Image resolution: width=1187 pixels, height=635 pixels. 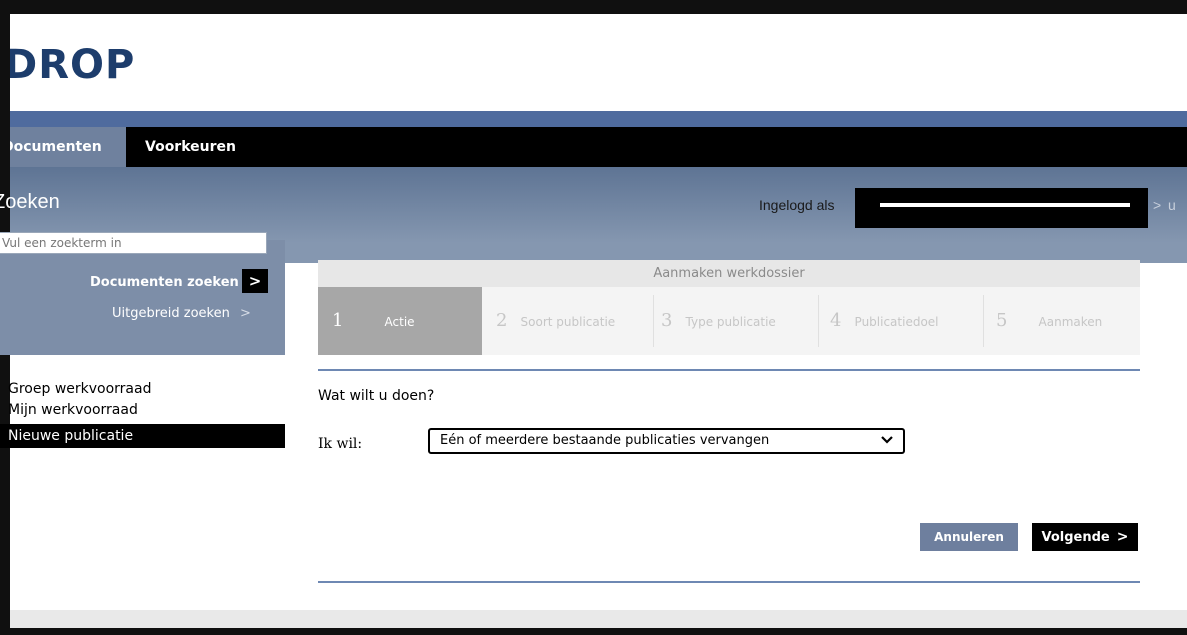 I want to click on tab-documenten: Documenten, so click(x=68, y=147).